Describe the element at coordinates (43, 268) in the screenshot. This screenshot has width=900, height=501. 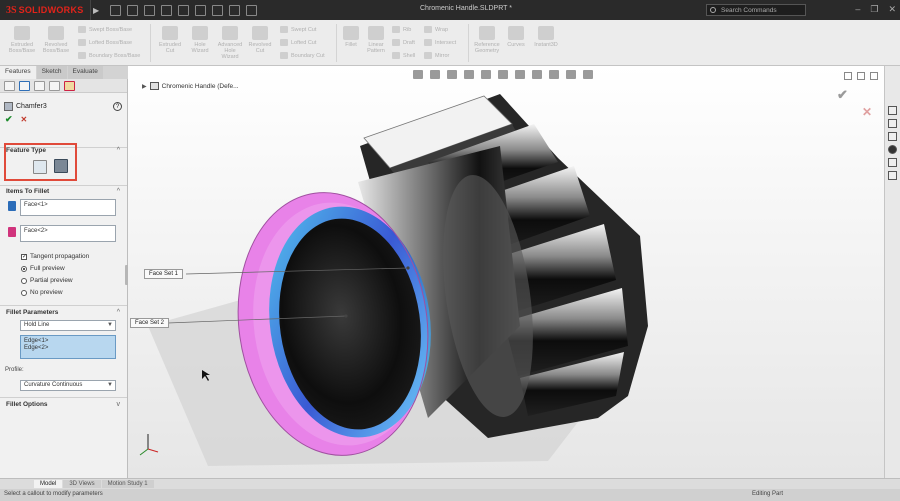
I see `full-preview-radio: Full preview` at that location.